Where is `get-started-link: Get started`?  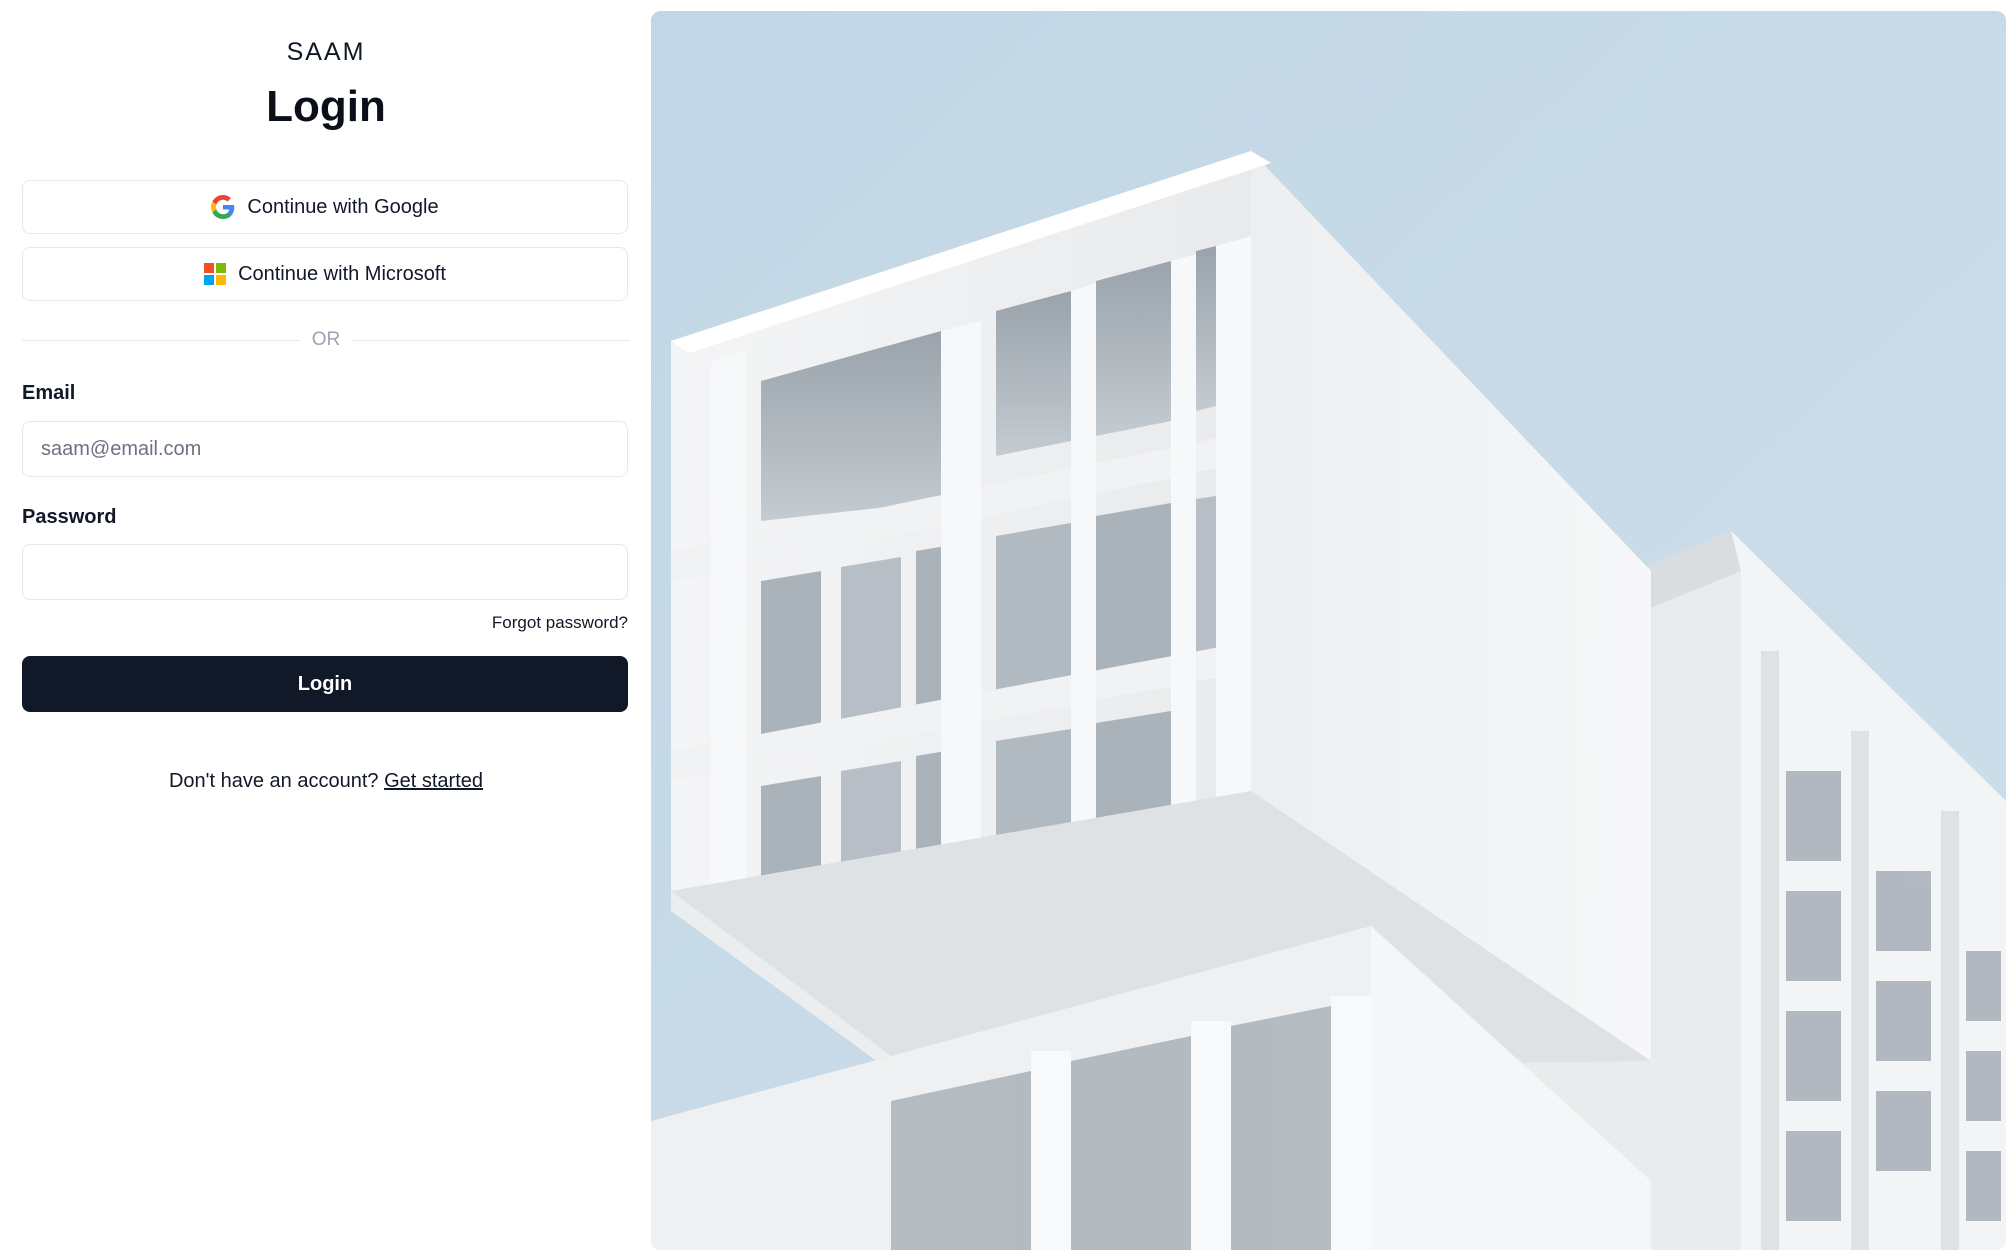 get-started-link: Get started is located at coordinates (433, 781).